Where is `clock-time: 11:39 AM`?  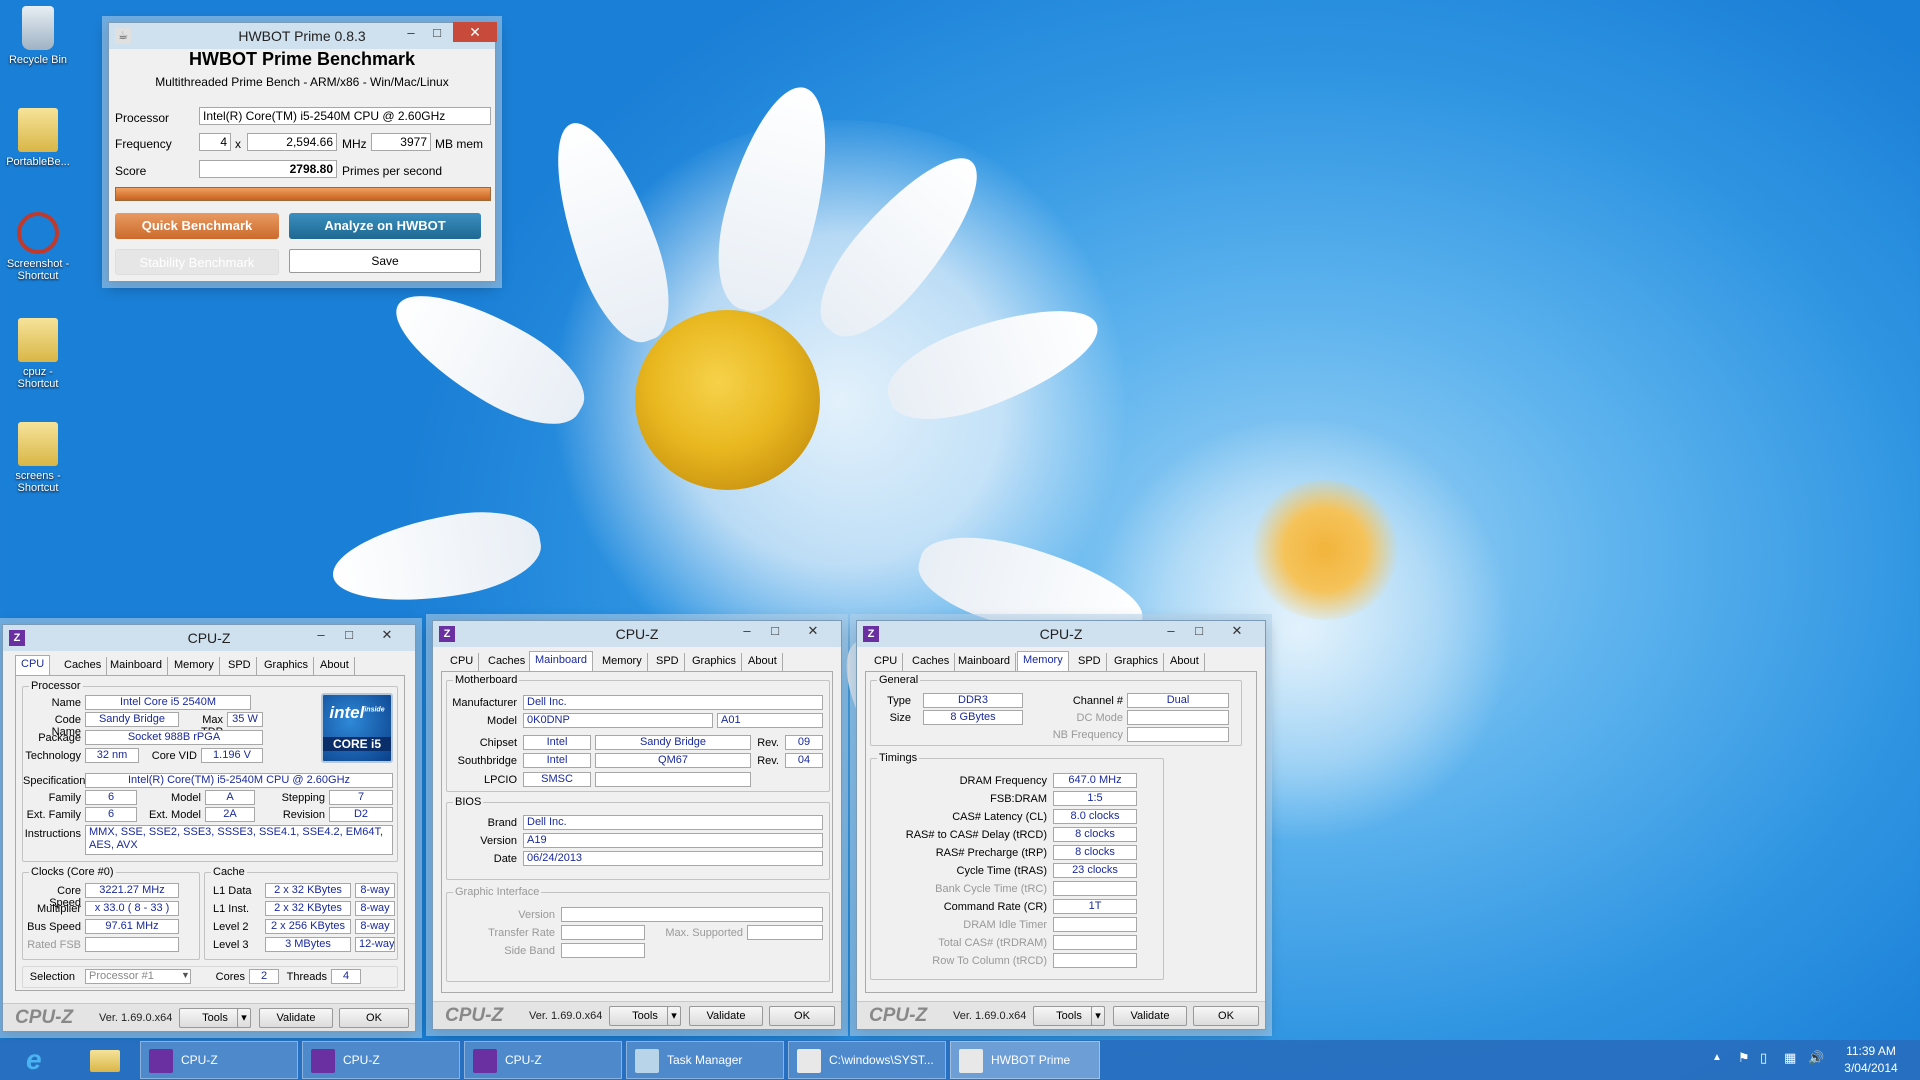 clock-time: 11:39 AM is located at coordinates (1871, 1051).